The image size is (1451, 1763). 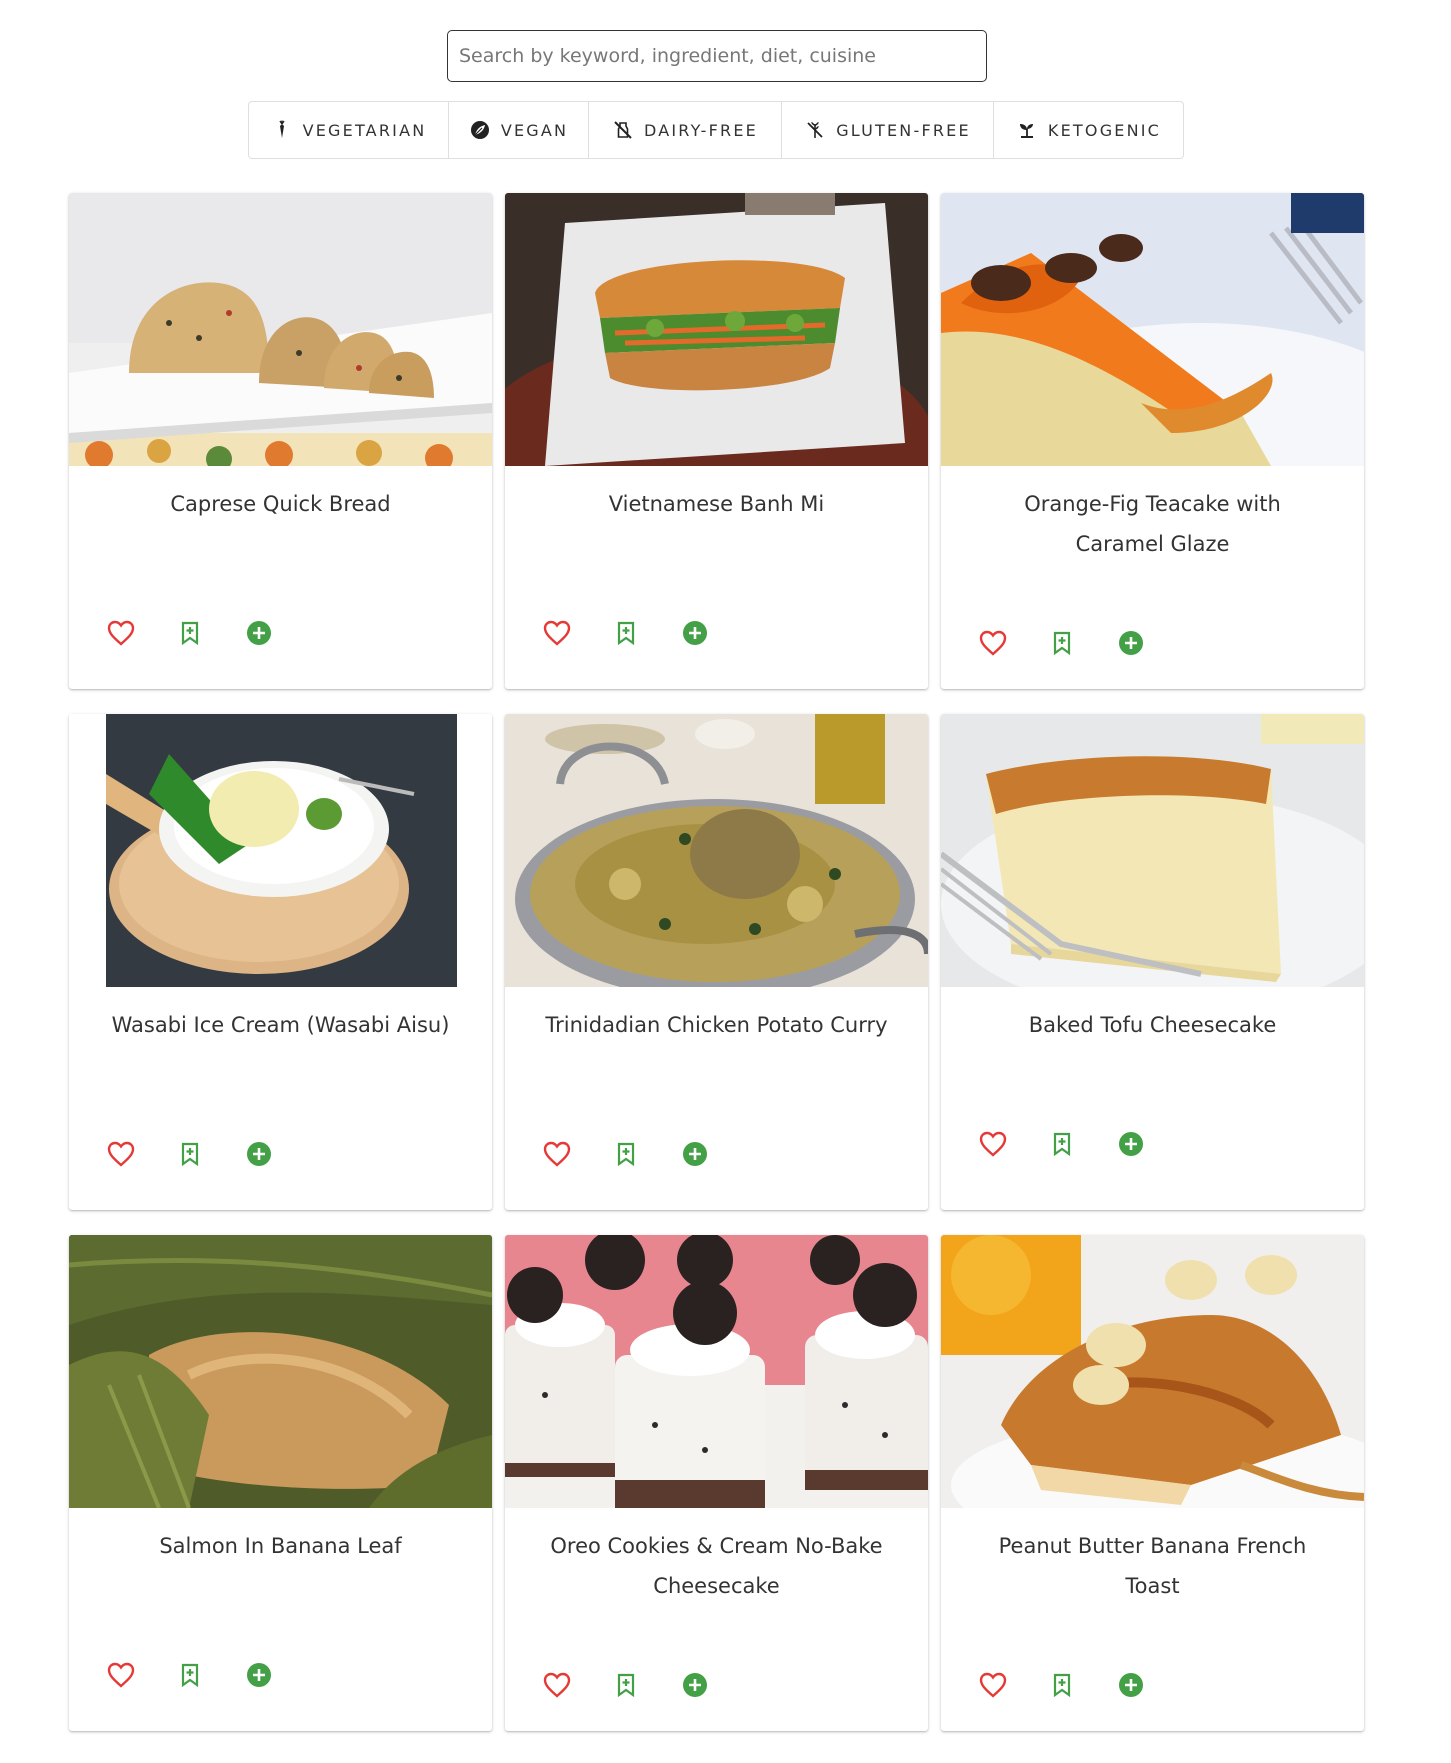 I want to click on diet-filter-vegetarian: VEGETARIAN, so click(x=349, y=130).